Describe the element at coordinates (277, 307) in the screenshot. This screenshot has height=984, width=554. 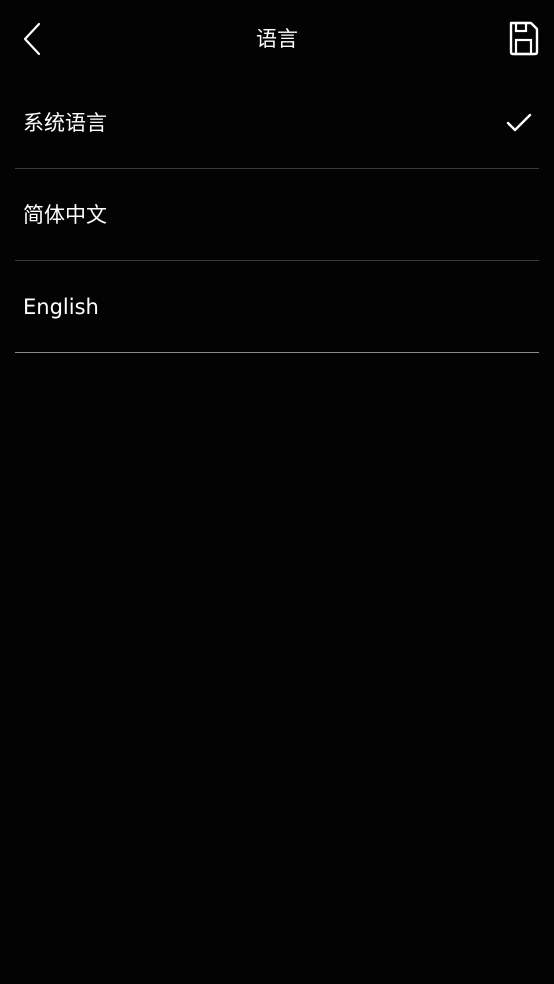
I see `language-option-english: English` at that location.